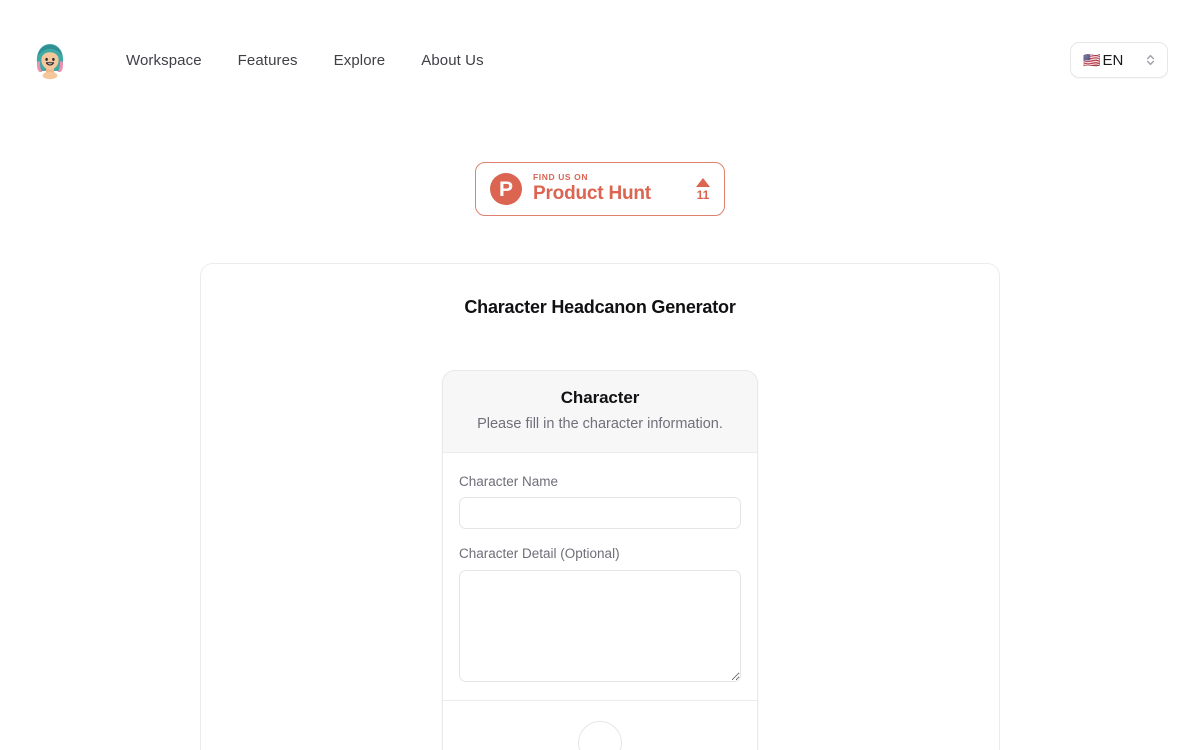 The image size is (1200, 750). I want to click on character-name-field-group: Character Name, so click(600, 501).